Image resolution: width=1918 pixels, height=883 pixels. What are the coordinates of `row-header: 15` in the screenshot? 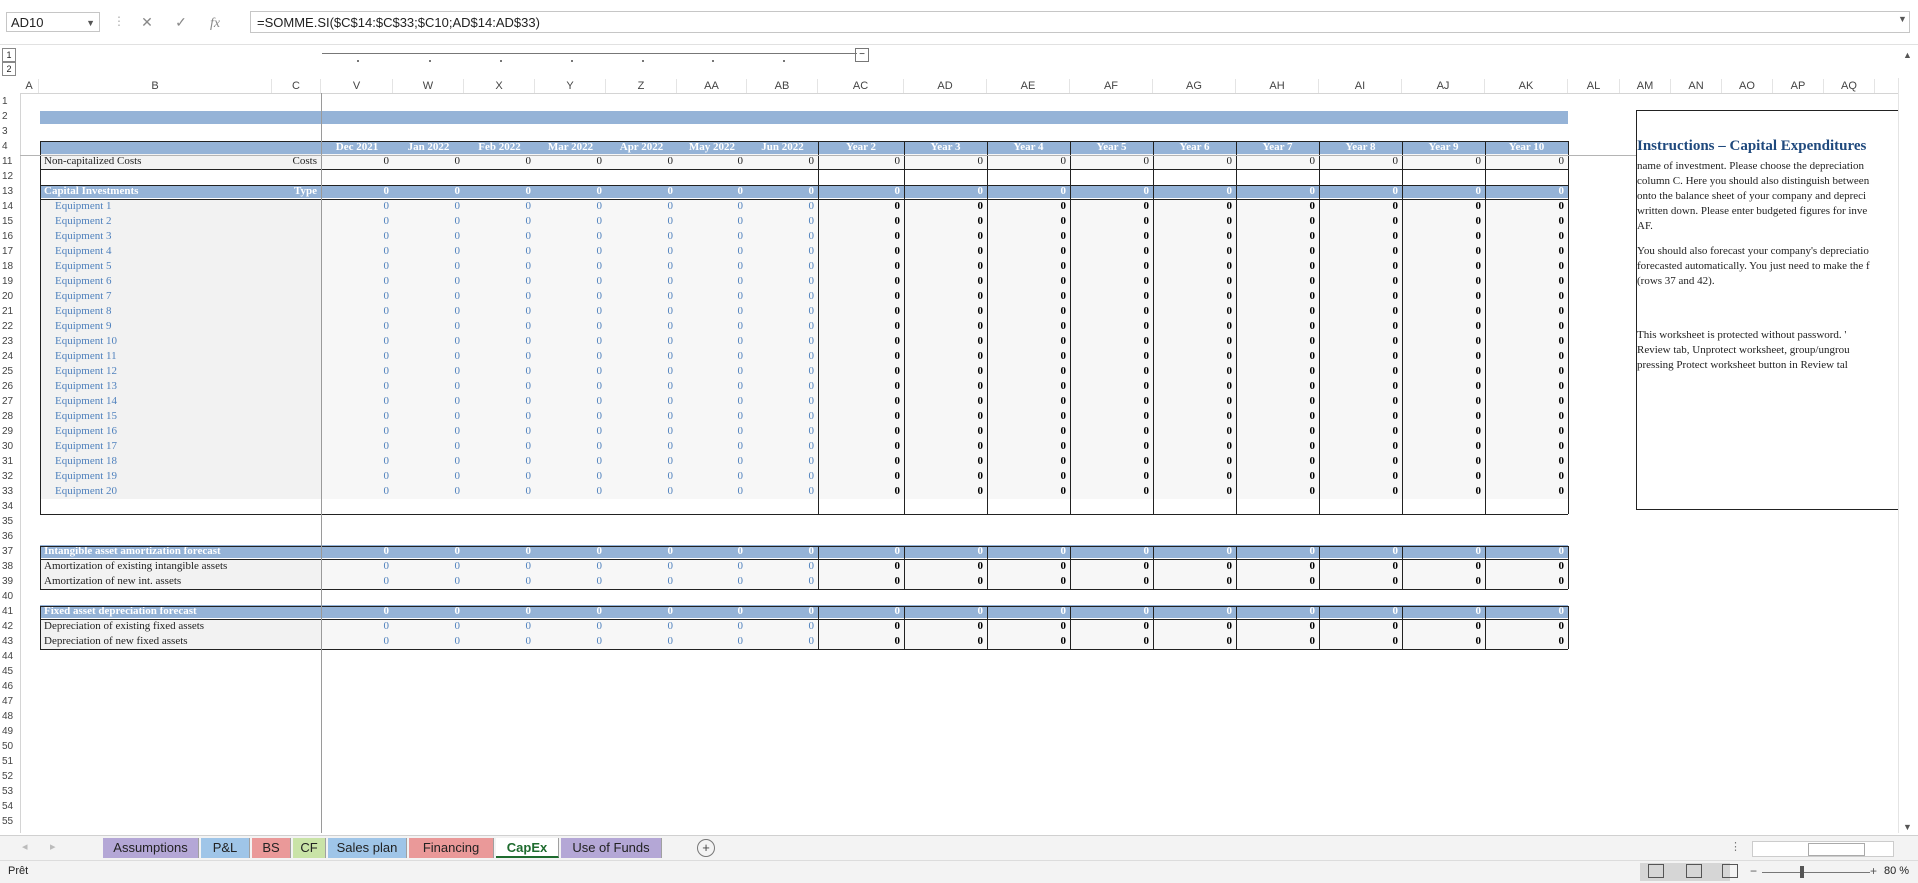 It's located at (11, 221).